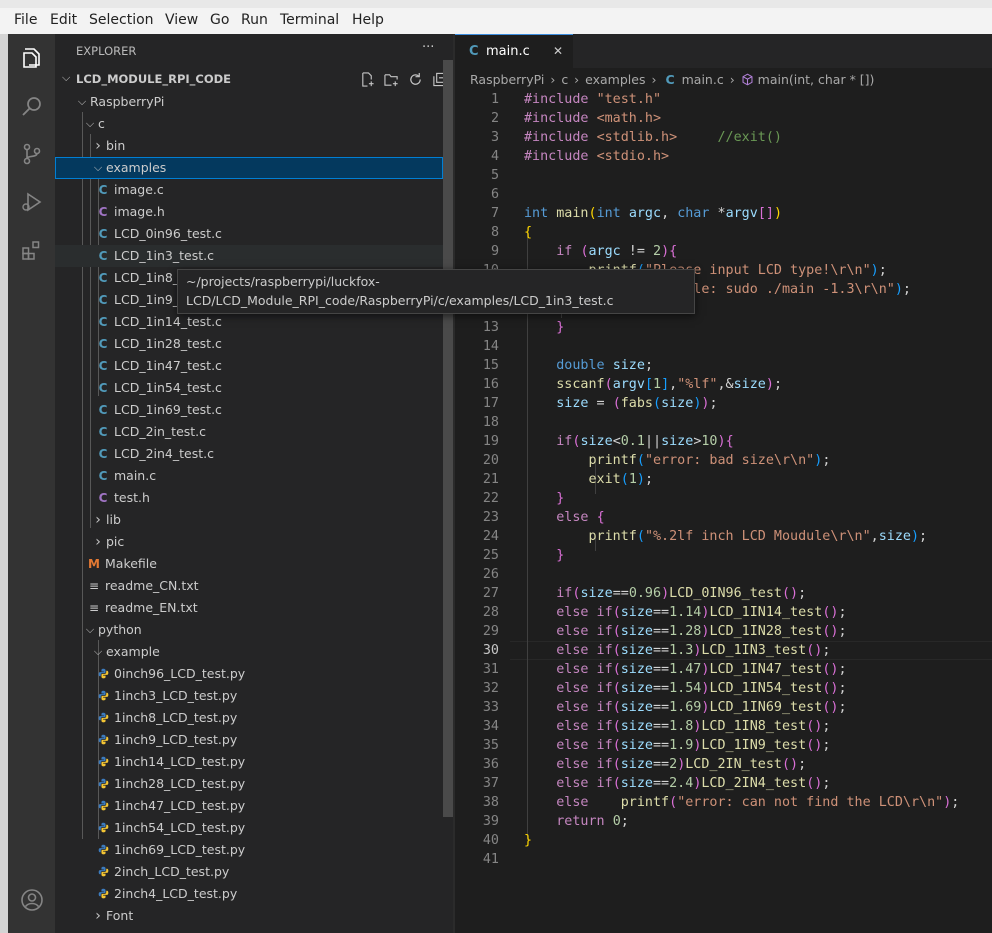  What do you see at coordinates (249, 454) in the screenshot?
I see `tree-file: C LCD_2in4_test.c` at bounding box center [249, 454].